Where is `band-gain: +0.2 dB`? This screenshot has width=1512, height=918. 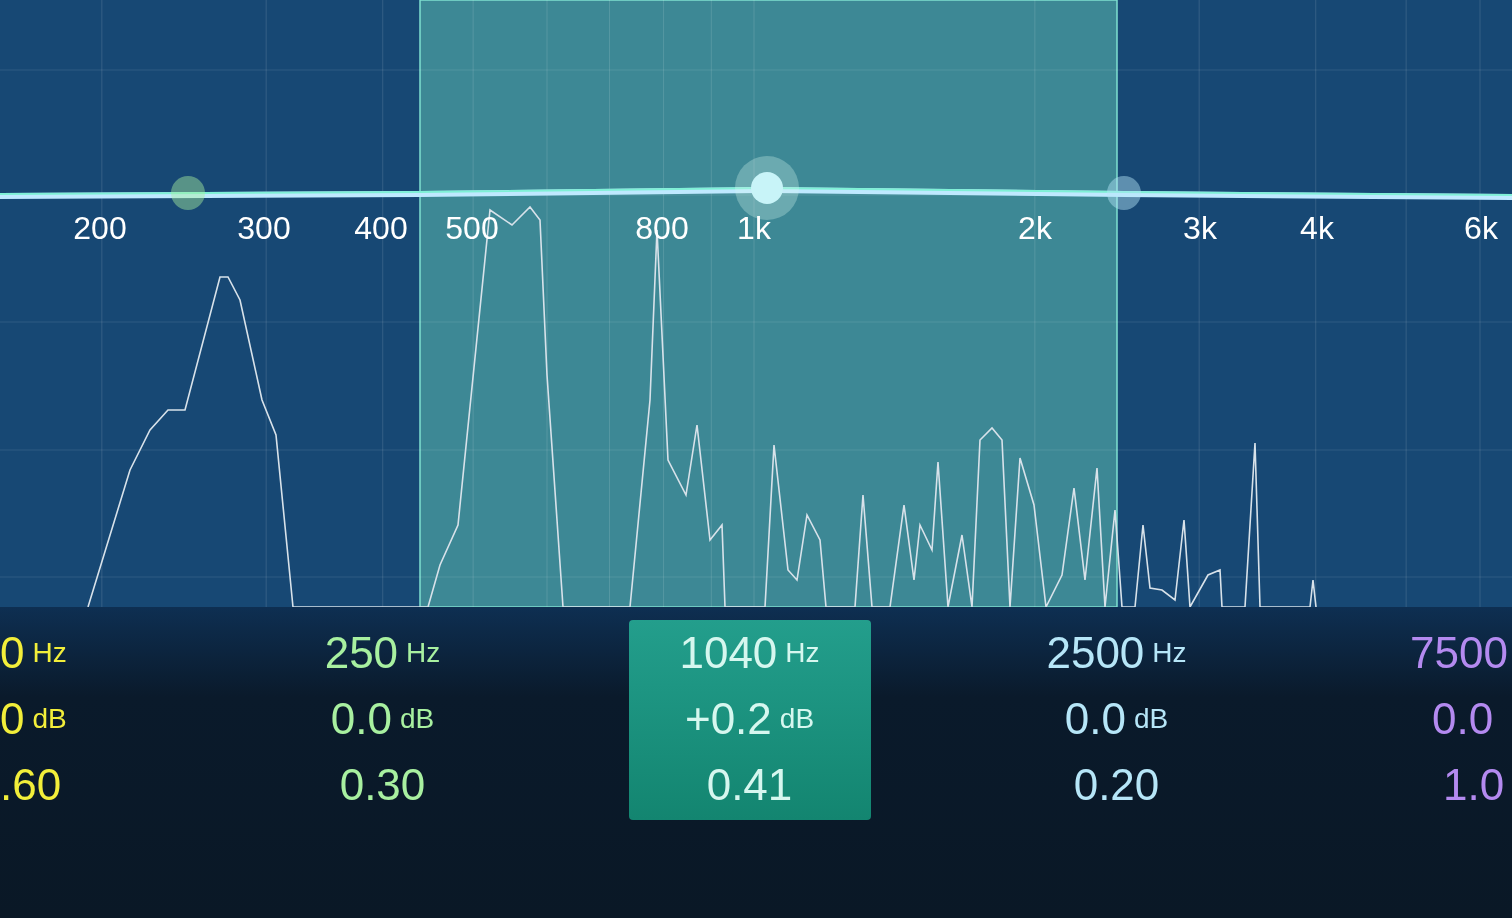 band-gain: +0.2 dB is located at coordinates (749, 719).